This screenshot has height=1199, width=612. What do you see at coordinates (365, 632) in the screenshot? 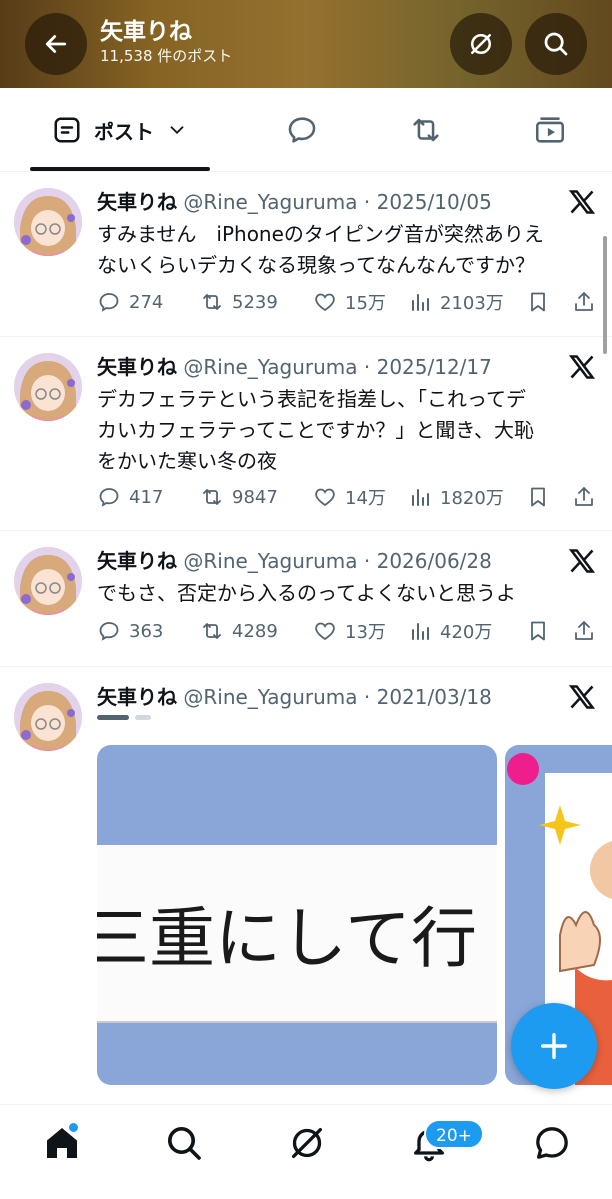
I see `like-count: 13万` at bounding box center [365, 632].